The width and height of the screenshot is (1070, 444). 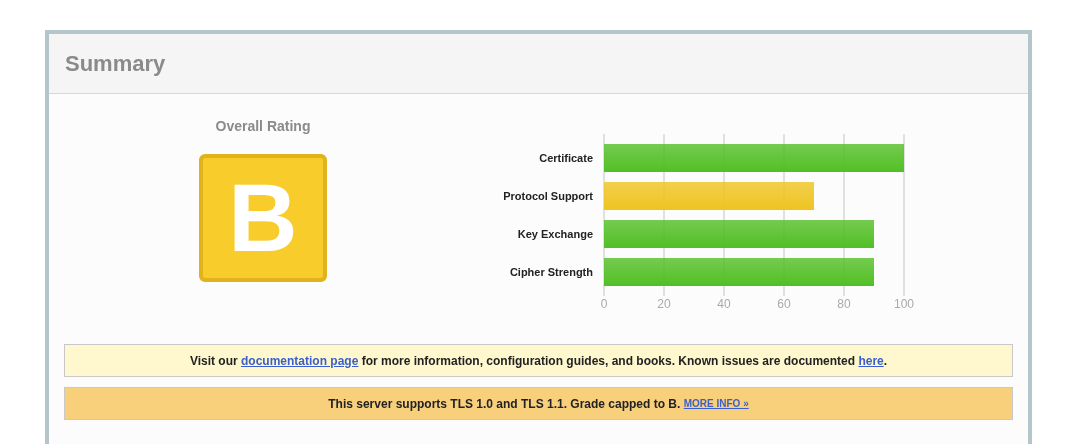 I want to click on overall-rating-label: Overall Rating, so click(x=263, y=126).